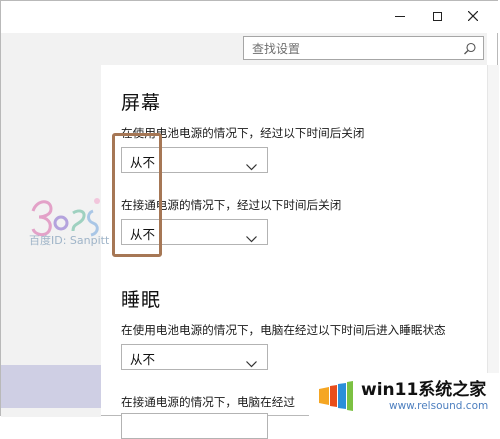 This screenshot has height=439, width=500. What do you see at coordinates (276, 49) in the screenshot?
I see `search-placeholder: 查找设置` at bounding box center [276, 49].